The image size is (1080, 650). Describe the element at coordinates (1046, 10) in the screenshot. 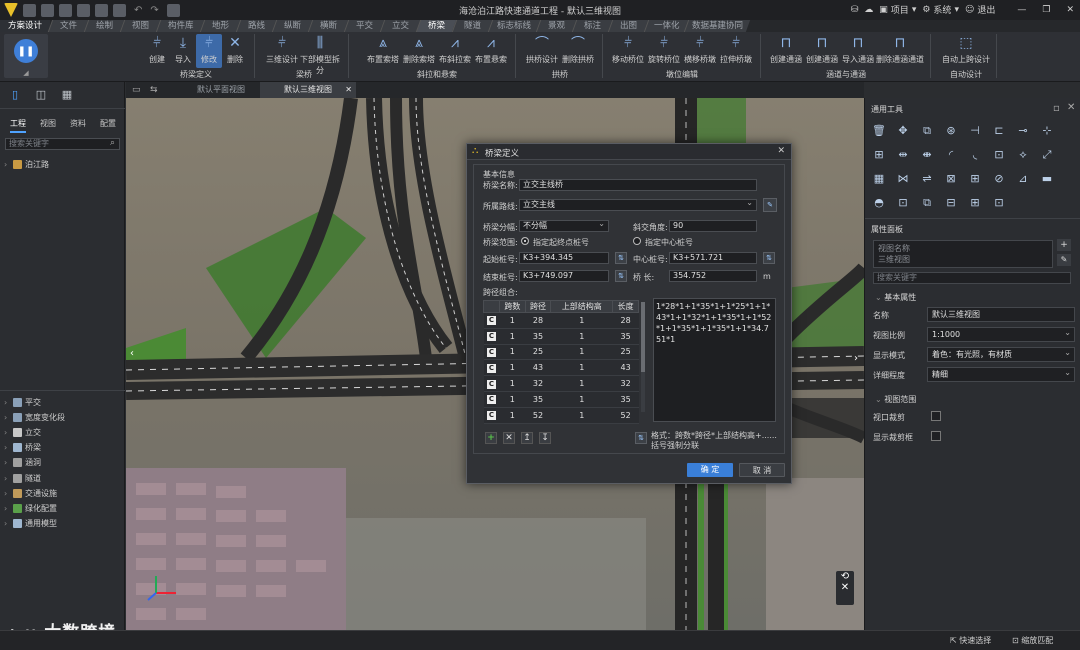

I see `maximize-button: ❐` at that location.